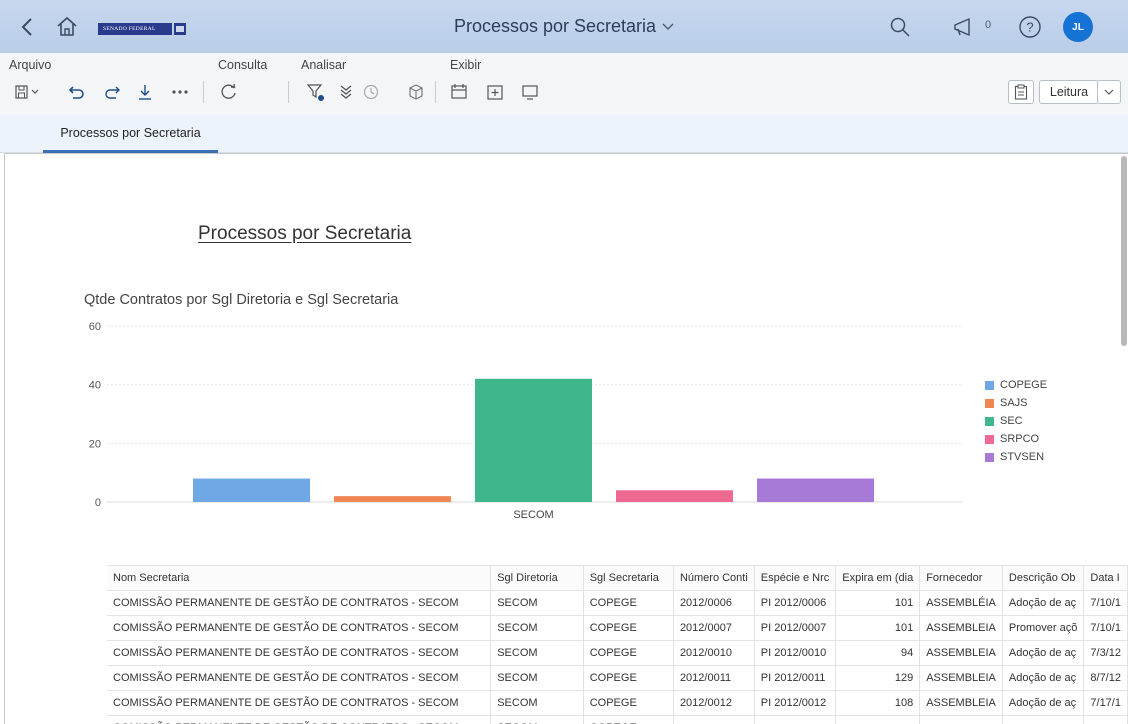 This screenshot has width=1128, height=724. Describe the element at coordinates (878, 678) in the screenshot. I see `table-cell: 129` at that location.